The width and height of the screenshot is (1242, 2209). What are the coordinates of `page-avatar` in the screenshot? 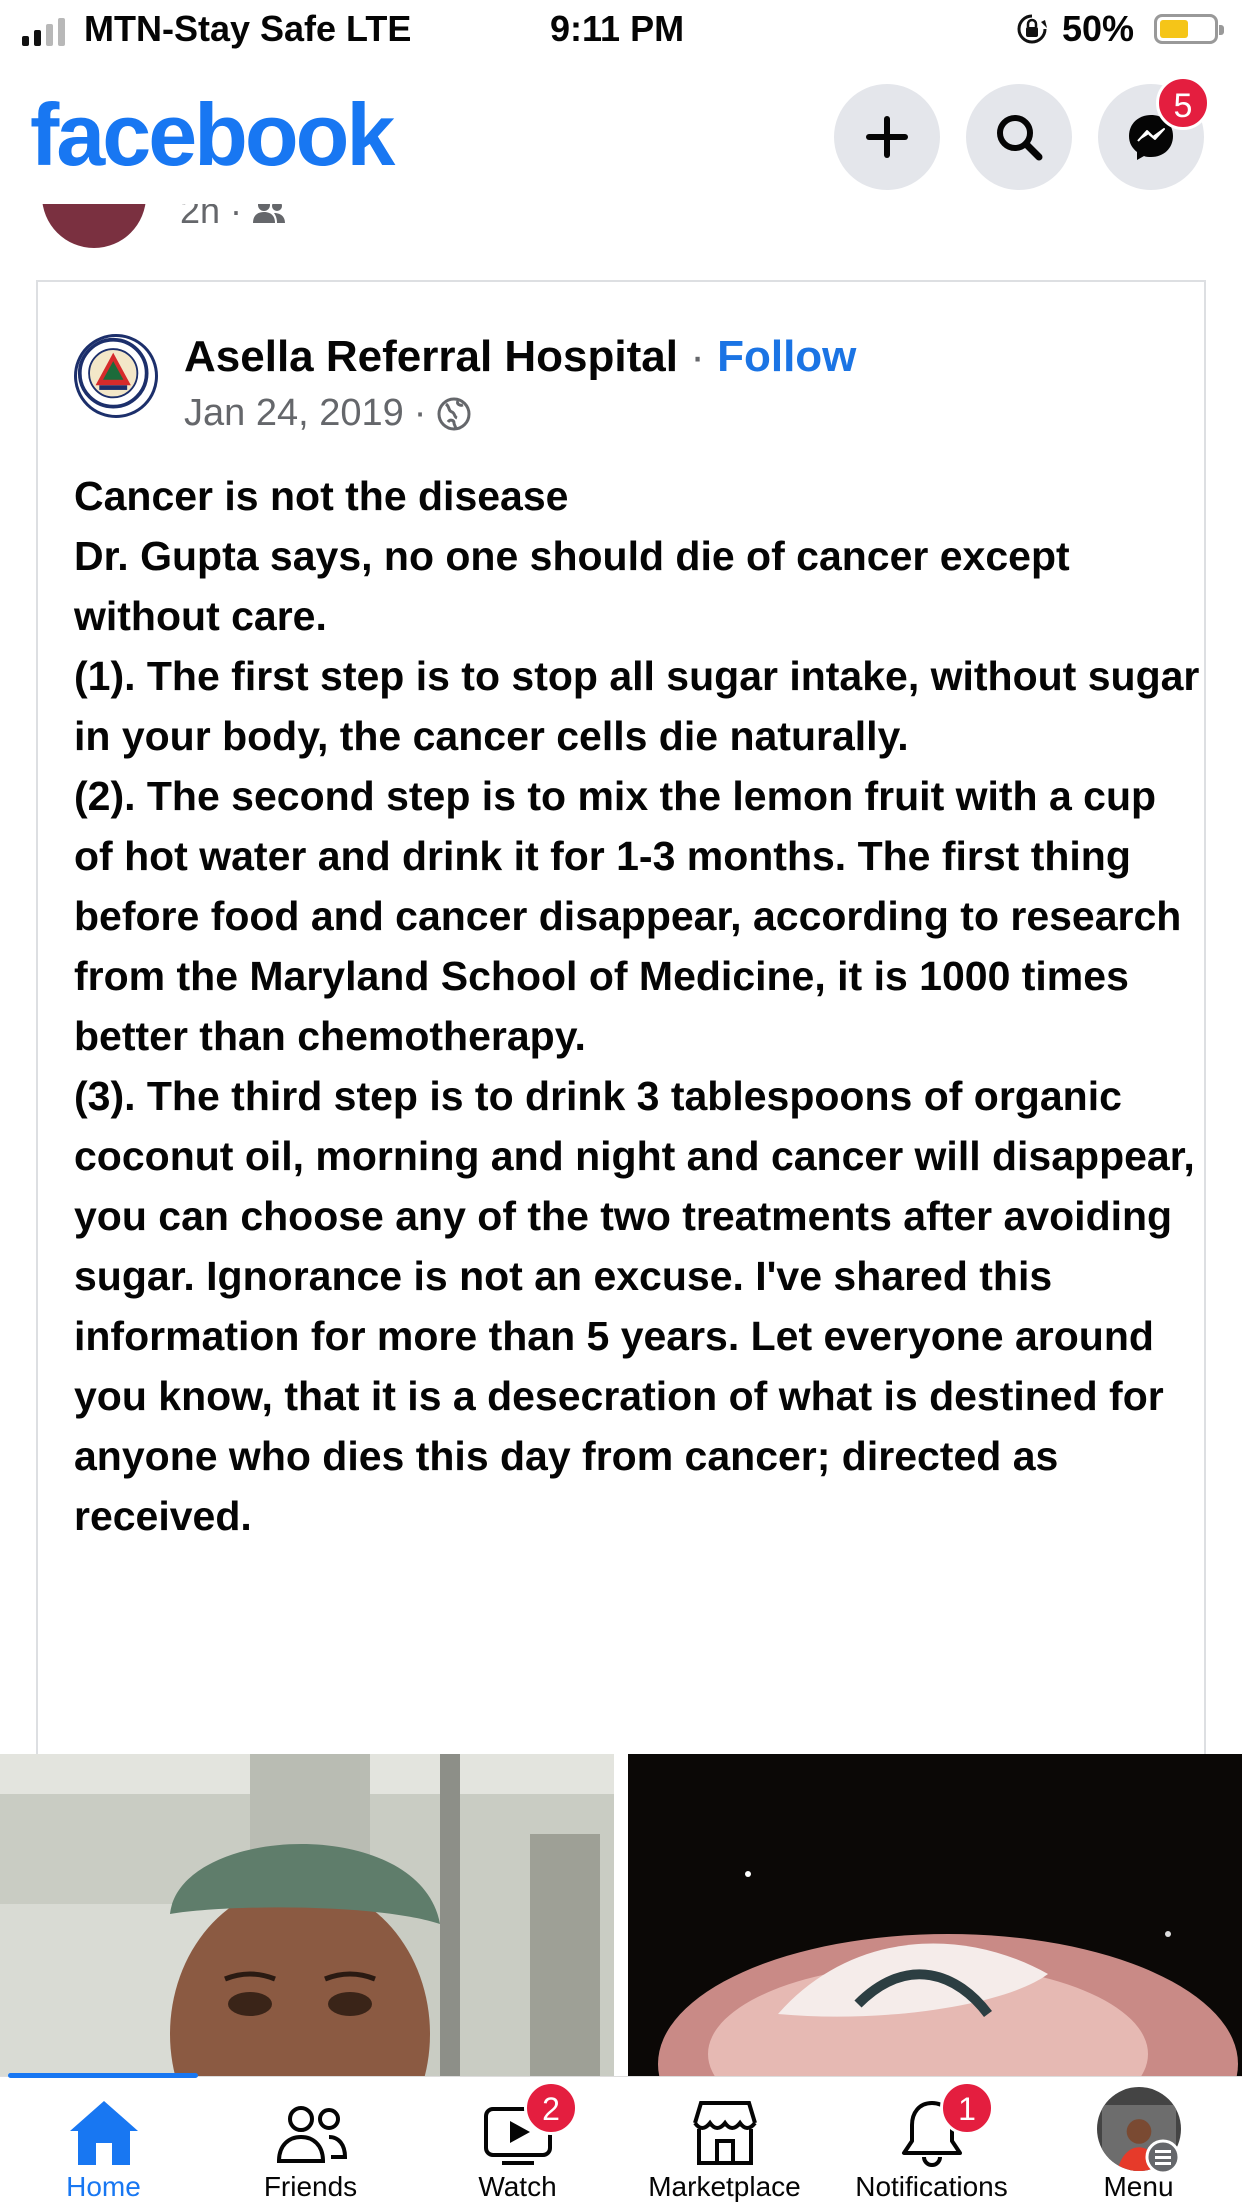 It's located at (116, 376).